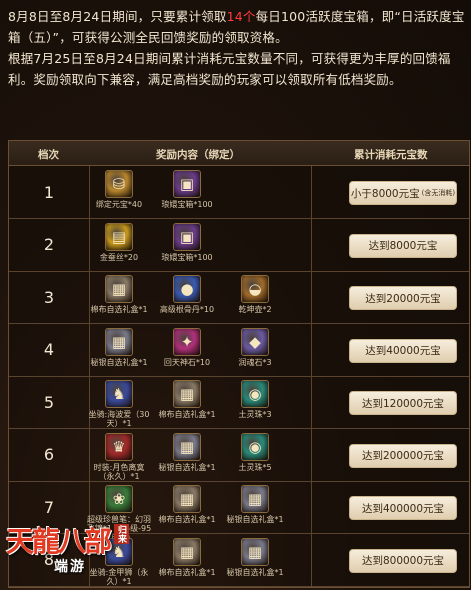 This screenshot has width=471, height=590. What do you see at coordinates (119, 446) in the screenshot?
I see `costume-icon: ♛` at bounding box center [119, 446].